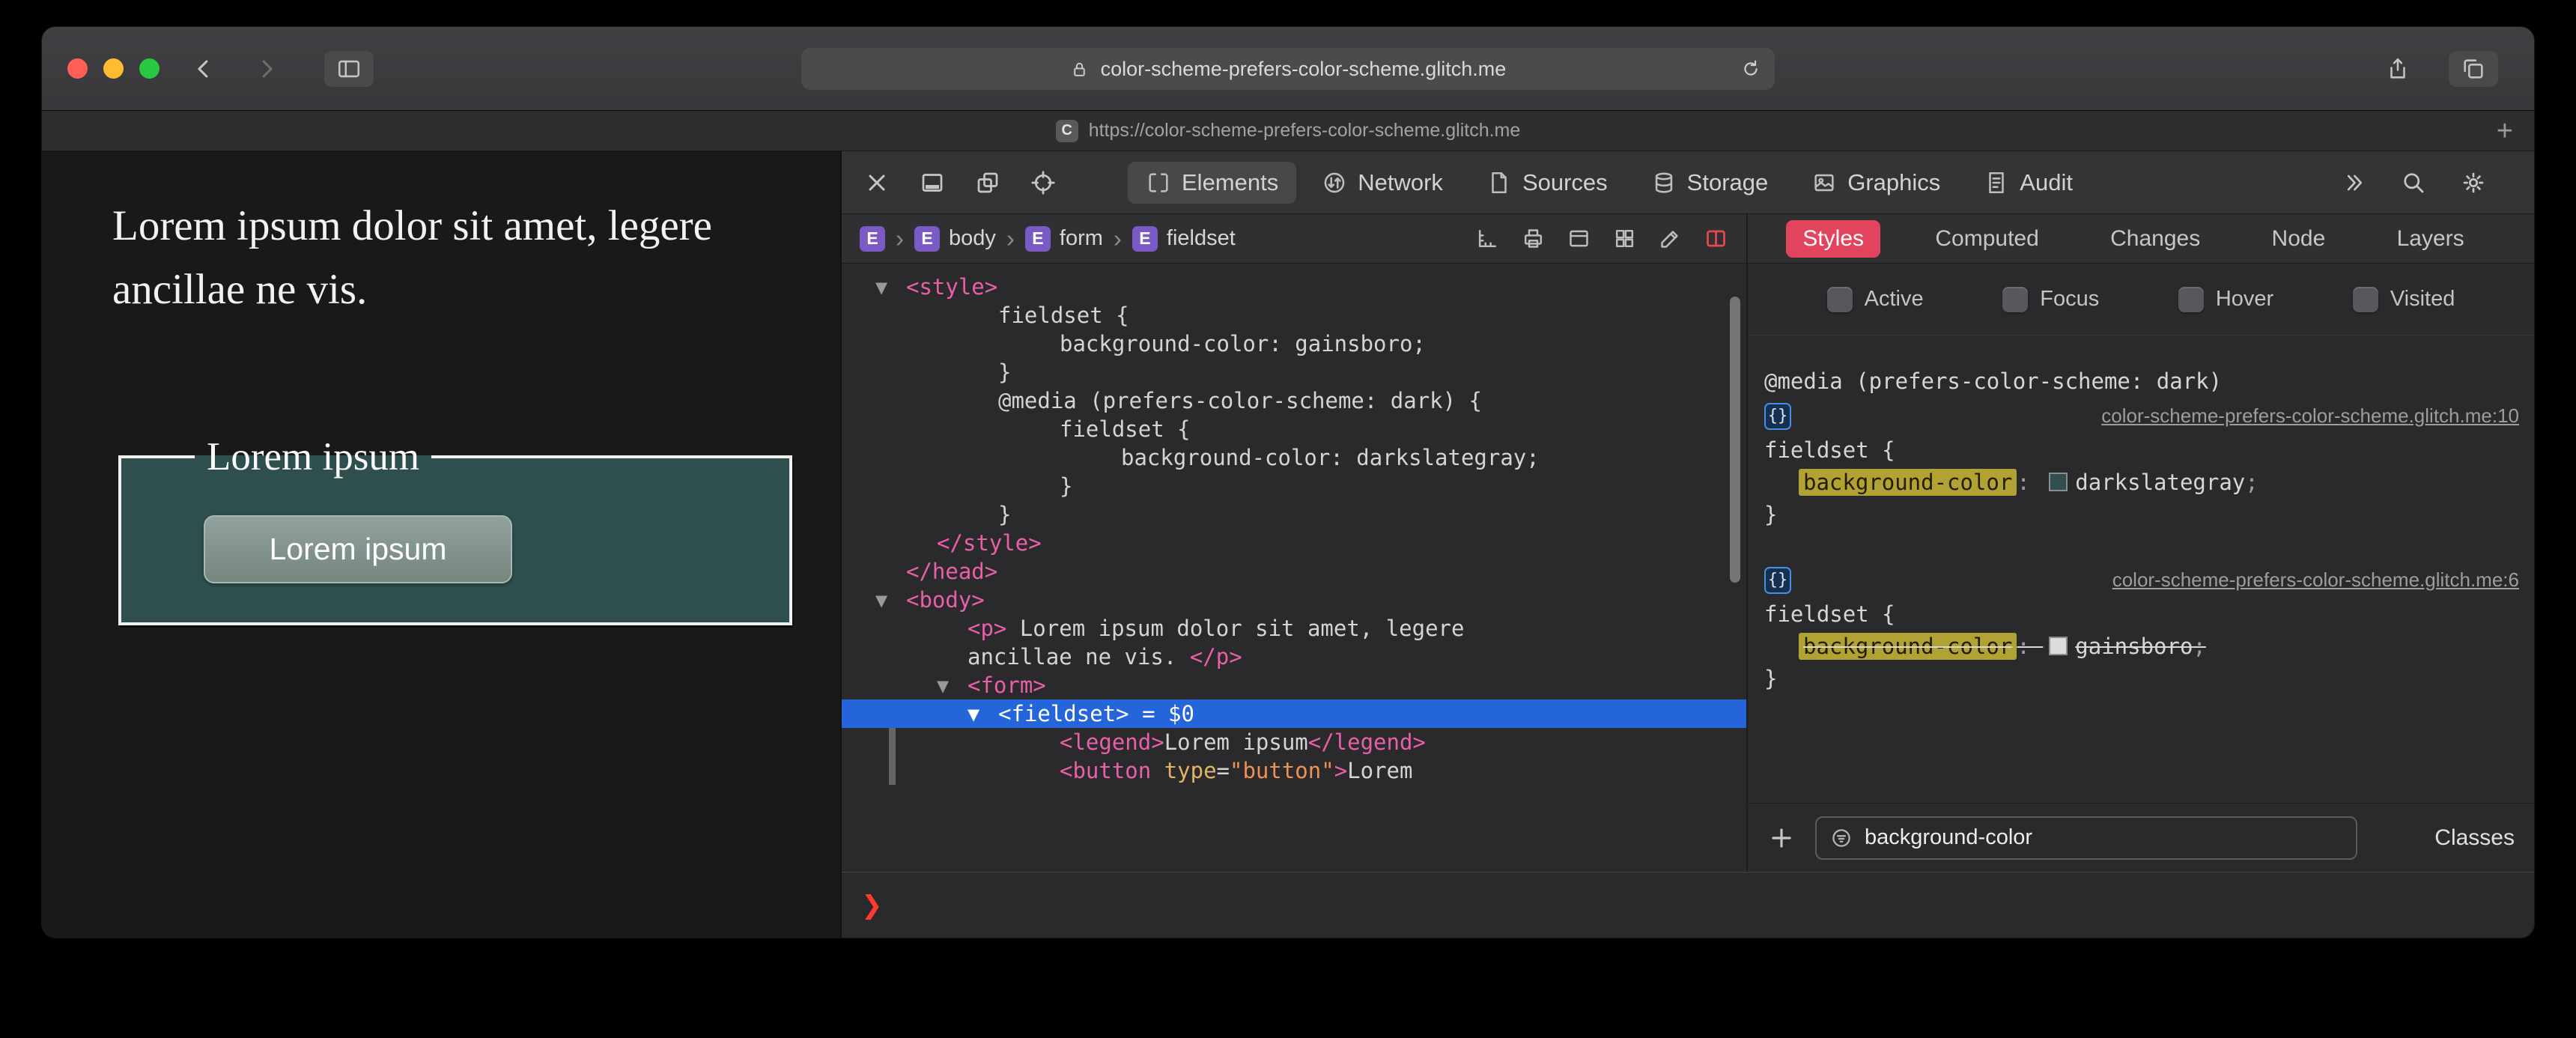 Image resolution: width=2576 pixels, height=1038 pixels. What do you see at coordinates (2353, 183) in the screenshot?
I see `chevrons-more-button` at bounding box center [2353, 183].